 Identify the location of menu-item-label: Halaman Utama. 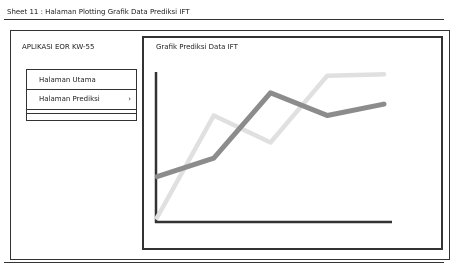
(67, 80).